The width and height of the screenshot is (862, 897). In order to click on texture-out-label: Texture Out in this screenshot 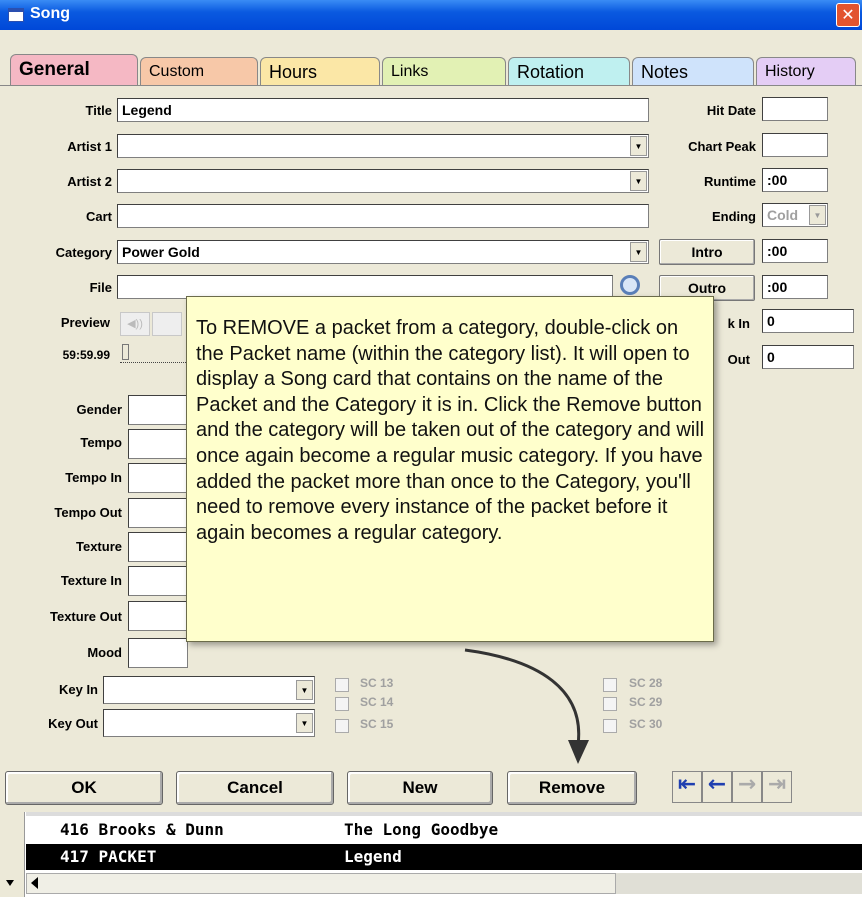, I will do `click(86, 616)`.